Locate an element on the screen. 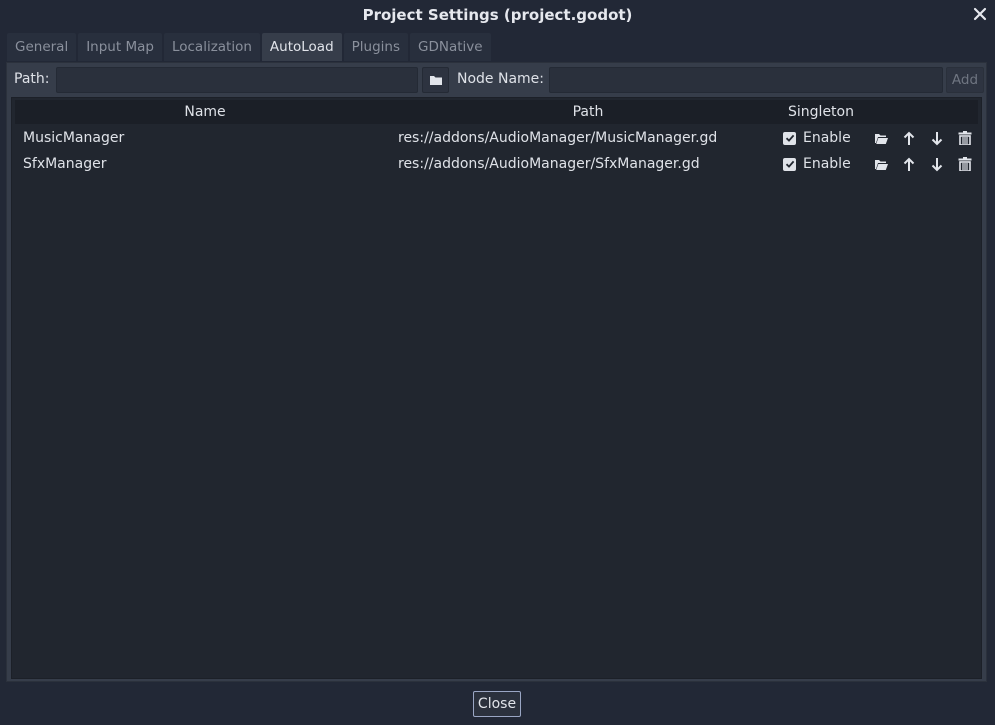 This screenshot has width=995, height=725. autoload-name: SfxManager is located at coordinates (64, 164).